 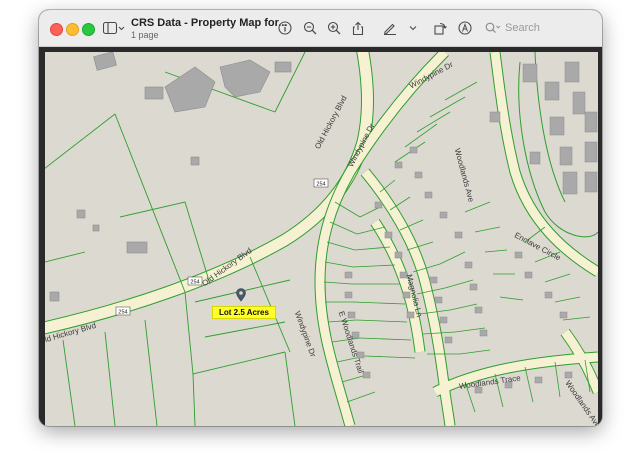 I want to click on info-button, so click(x=285, y=28).